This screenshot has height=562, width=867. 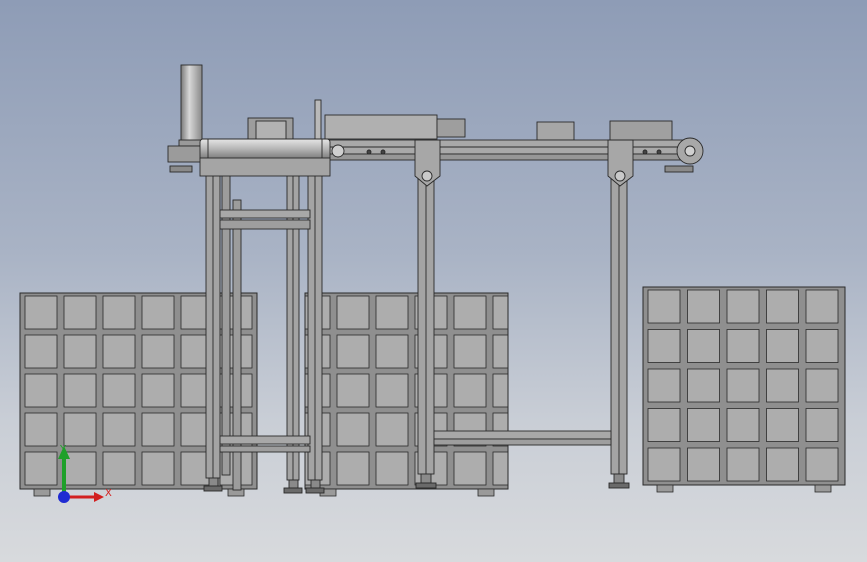 I want to click on pallet-stack-left, so click(x=138, y=394).